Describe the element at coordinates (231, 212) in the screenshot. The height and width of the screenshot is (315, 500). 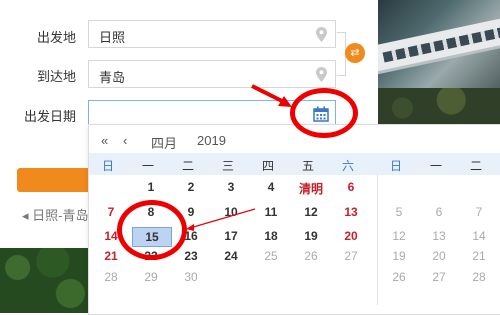
I see `calendar-day: 10` at that location.